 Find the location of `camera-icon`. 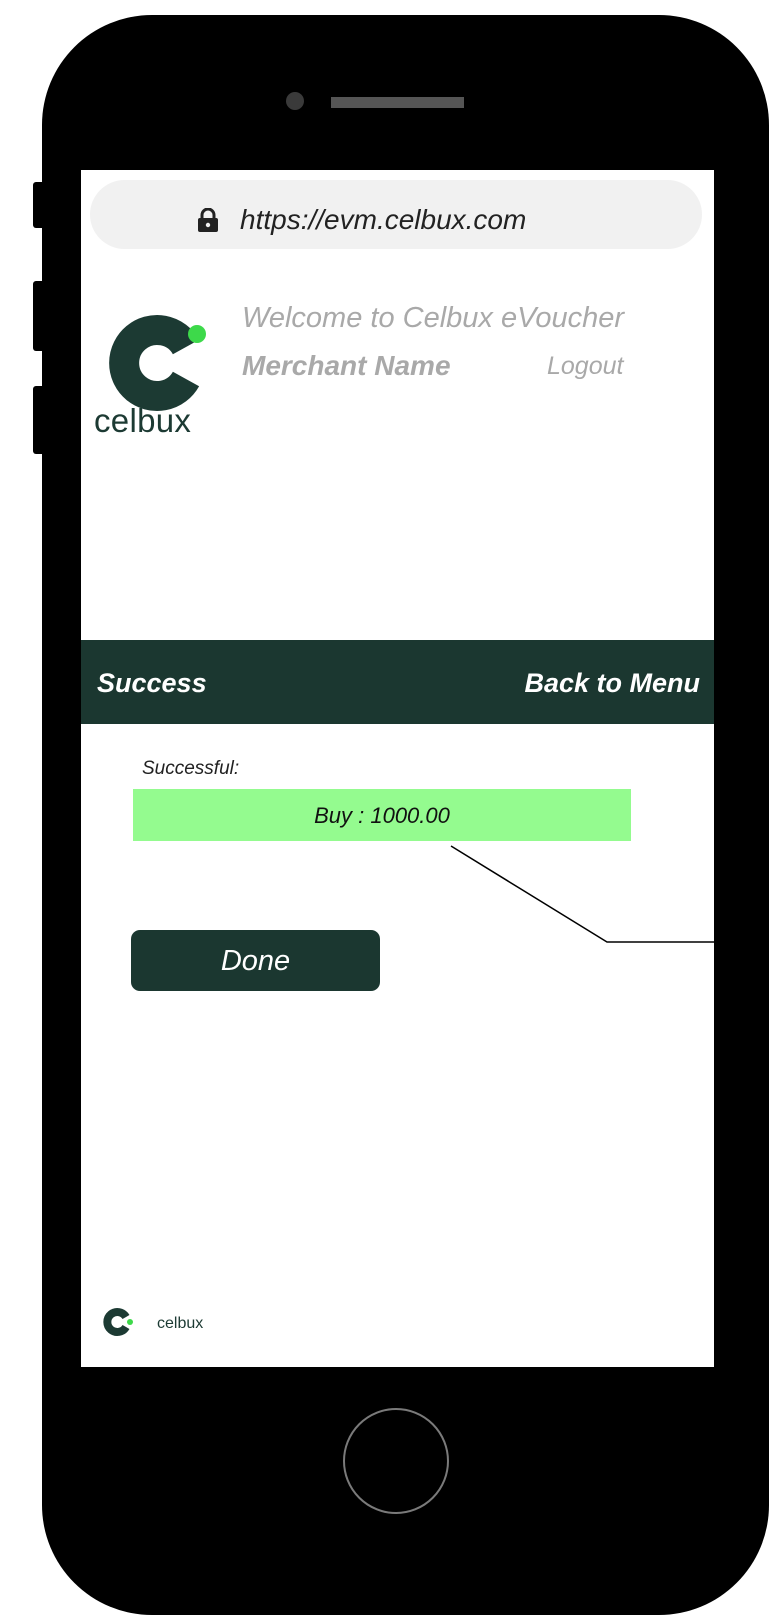

camera-icon is located at coordinates (295, 101).